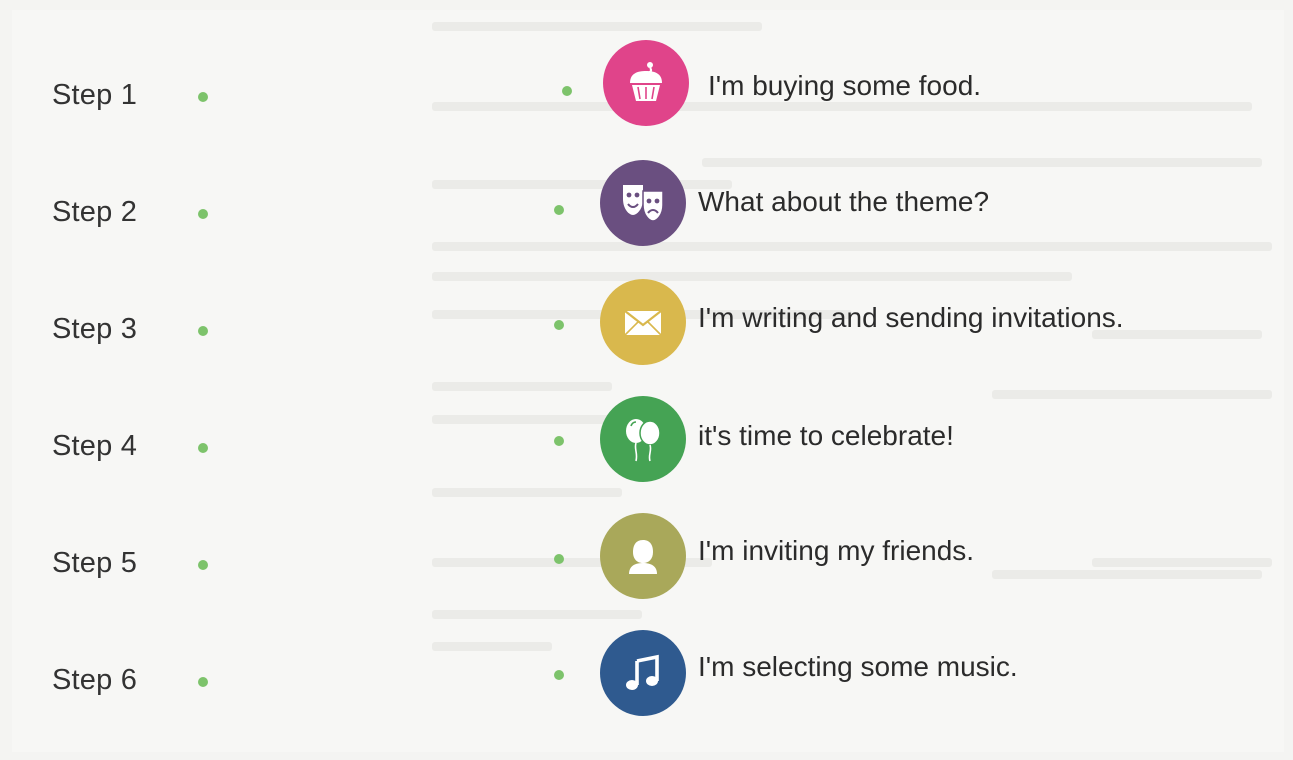 The width and height of the screenshot is (1293, 760). Describe the element at coordinates (643, 556) in the screenshot. I see `person-icon` at that location.